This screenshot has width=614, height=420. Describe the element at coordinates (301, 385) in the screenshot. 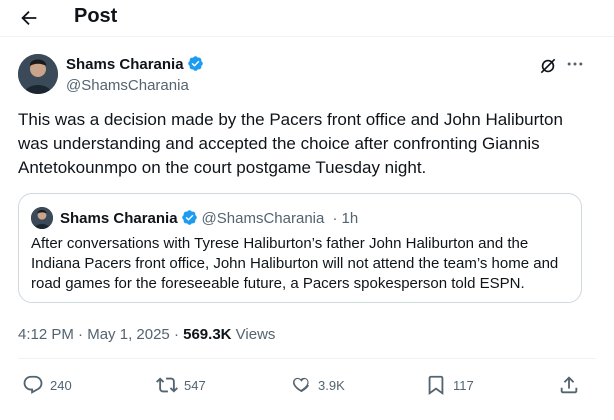

I see `like-icon` at that location.